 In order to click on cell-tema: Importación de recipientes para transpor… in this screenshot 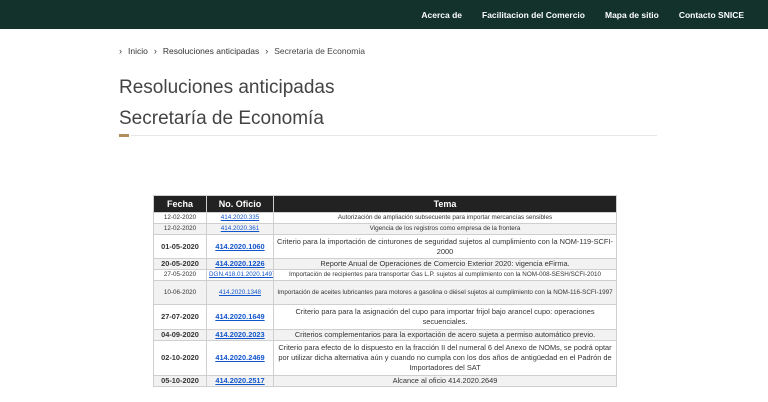, I will do `click(445, 275)`.